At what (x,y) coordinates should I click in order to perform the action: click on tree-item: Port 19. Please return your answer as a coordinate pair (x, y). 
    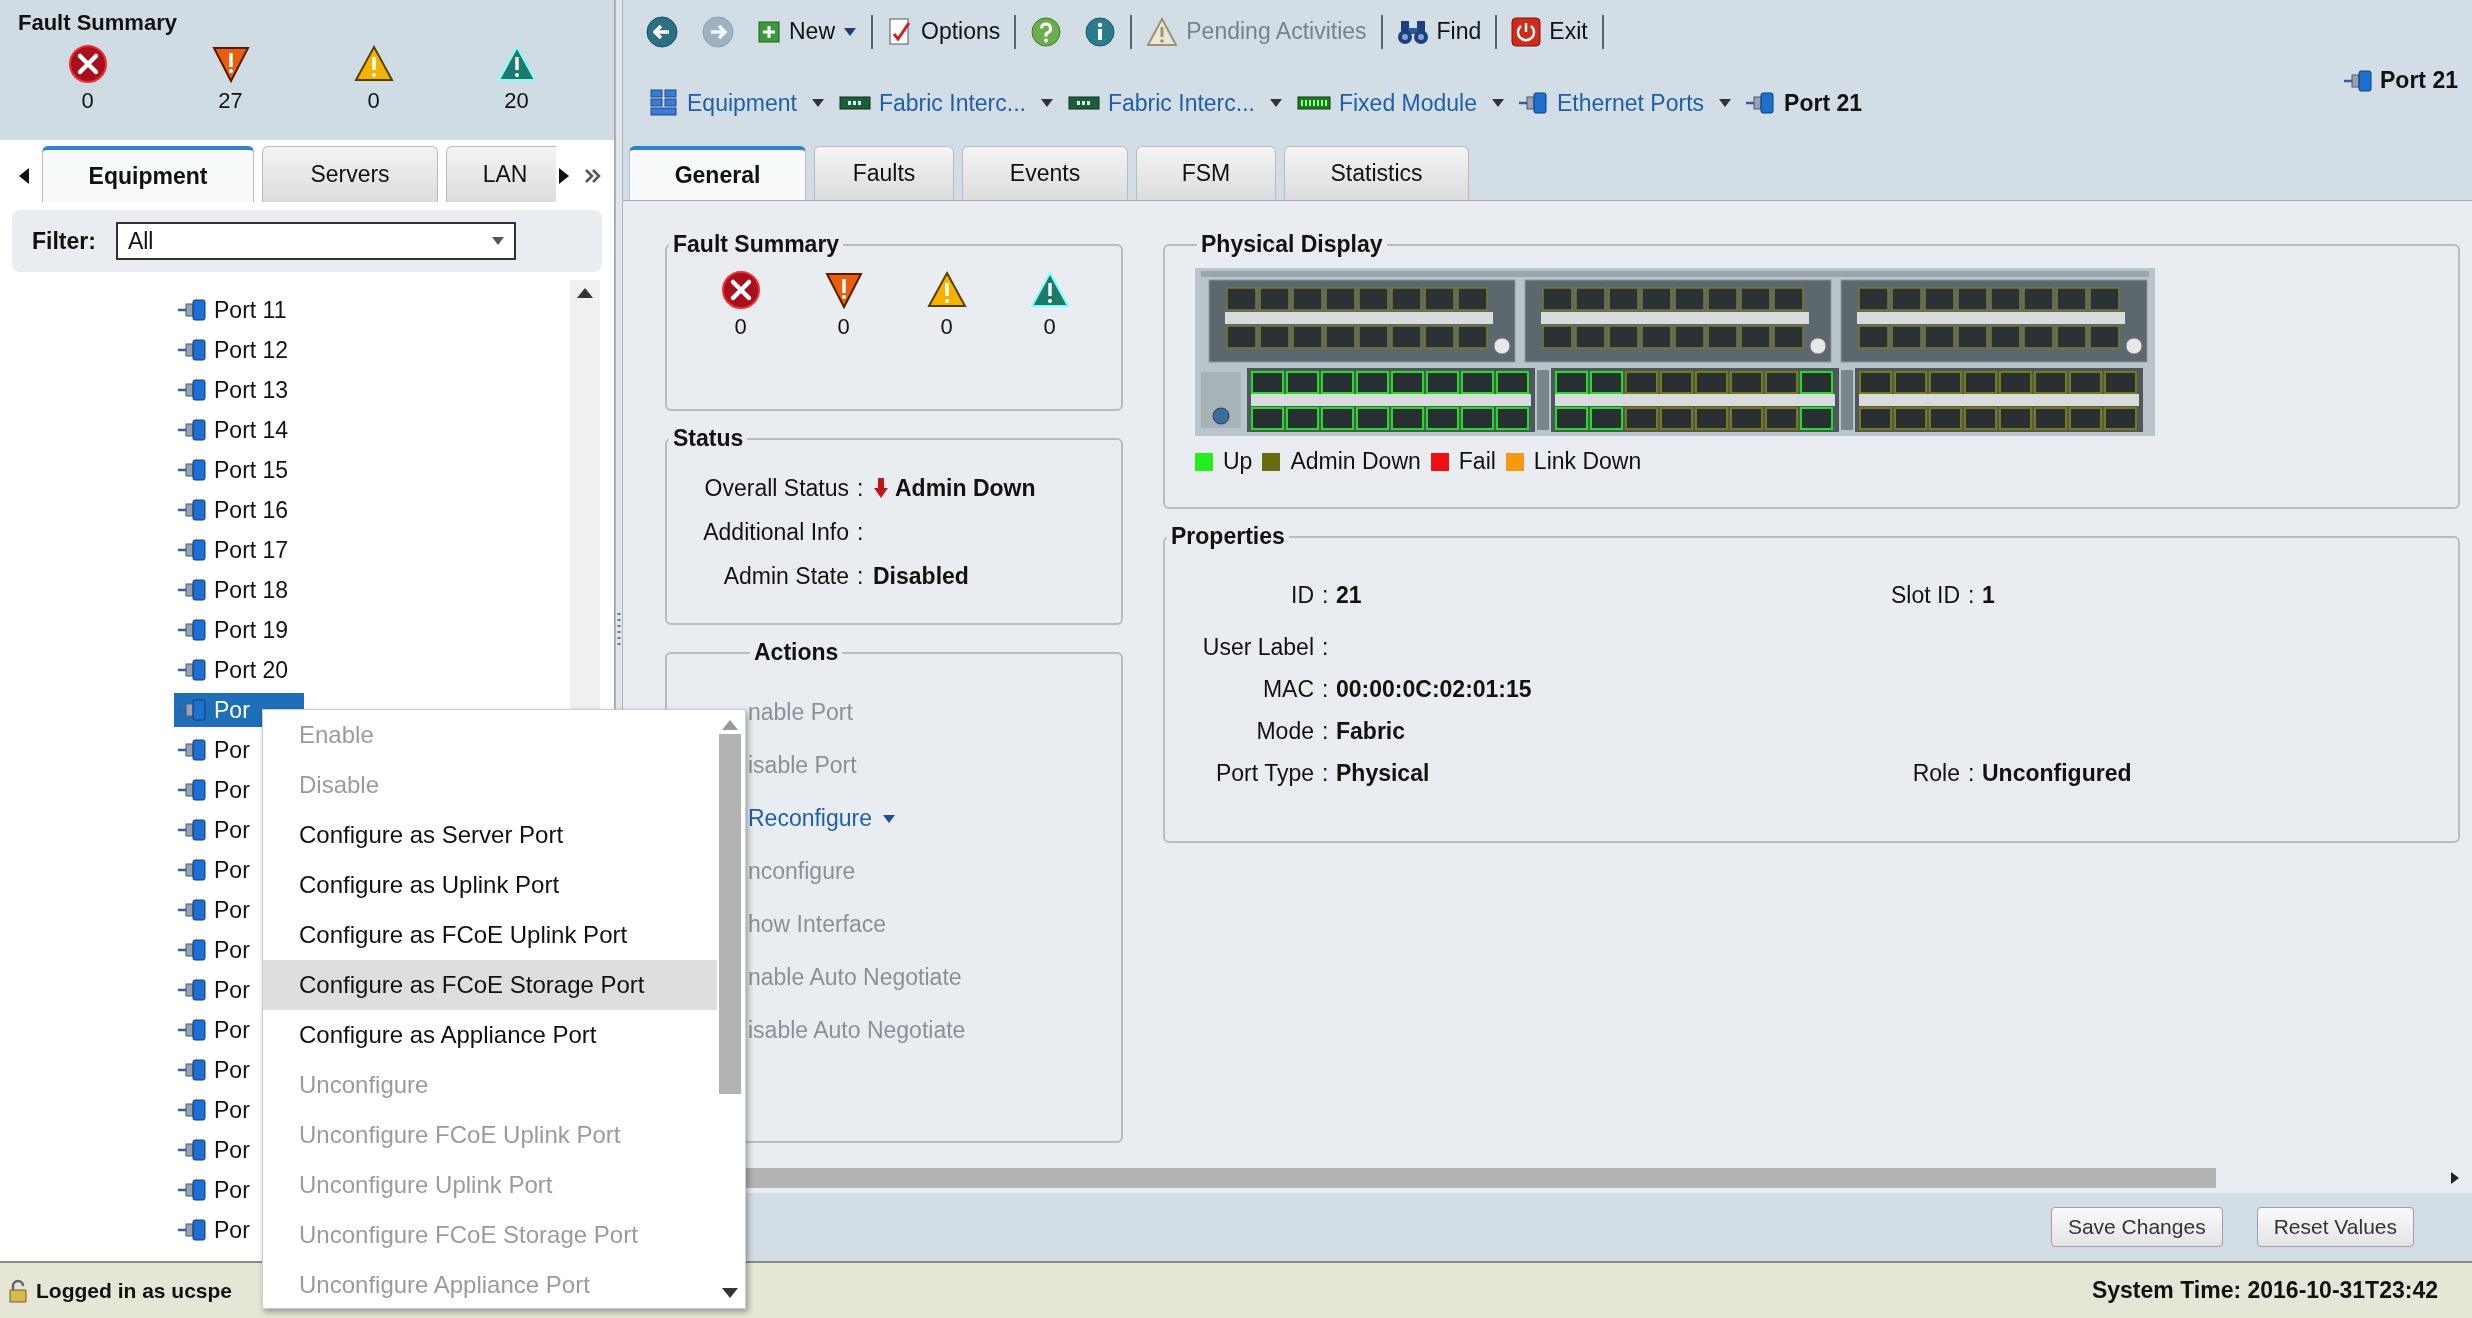
    Looking at the image, I should click on (239, 630).